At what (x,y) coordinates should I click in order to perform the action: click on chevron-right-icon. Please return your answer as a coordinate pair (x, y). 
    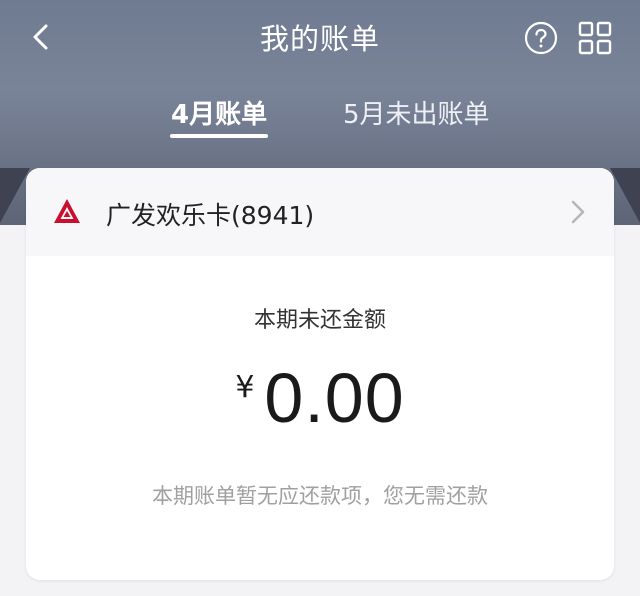
    Looking at the image, I should click on (578, 212).